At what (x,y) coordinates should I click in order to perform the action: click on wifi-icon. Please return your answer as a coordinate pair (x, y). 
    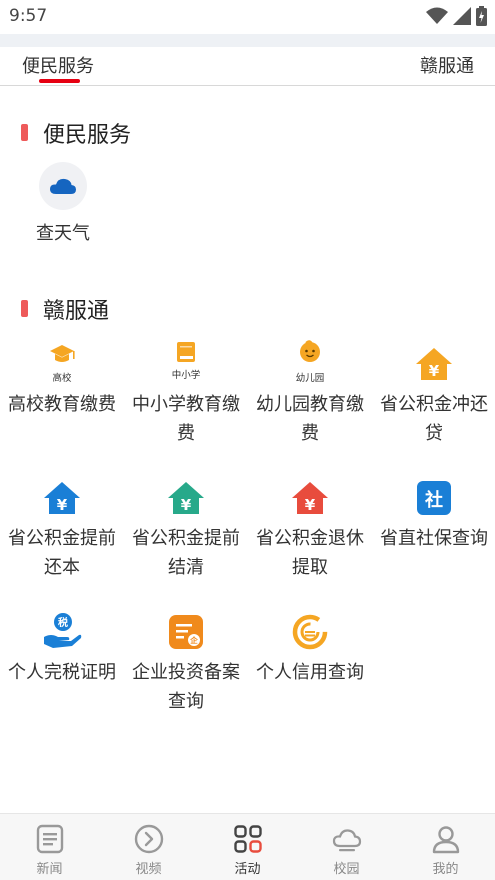
    Looking at the image, I should click on (437, 15).